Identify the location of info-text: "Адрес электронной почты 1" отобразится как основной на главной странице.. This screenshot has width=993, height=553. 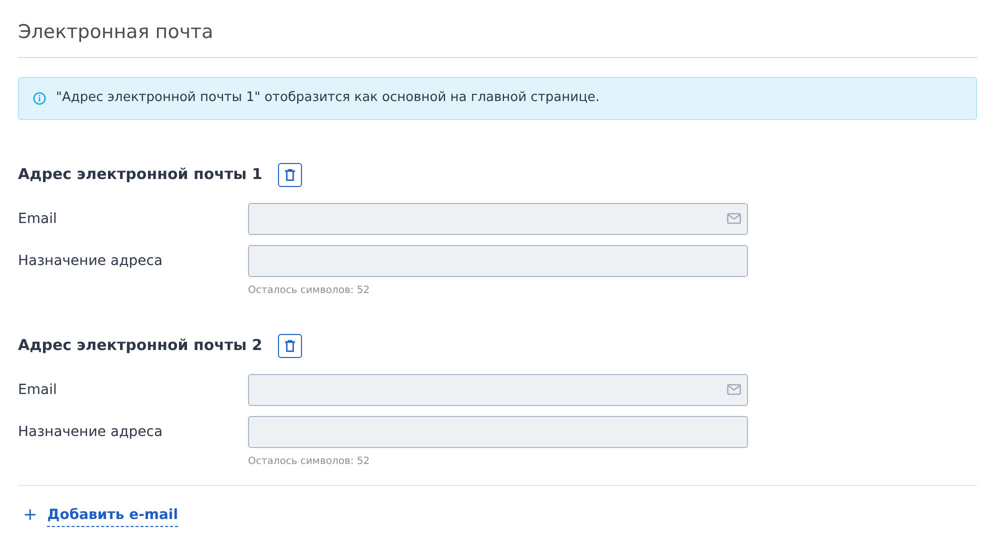
(328, 98).